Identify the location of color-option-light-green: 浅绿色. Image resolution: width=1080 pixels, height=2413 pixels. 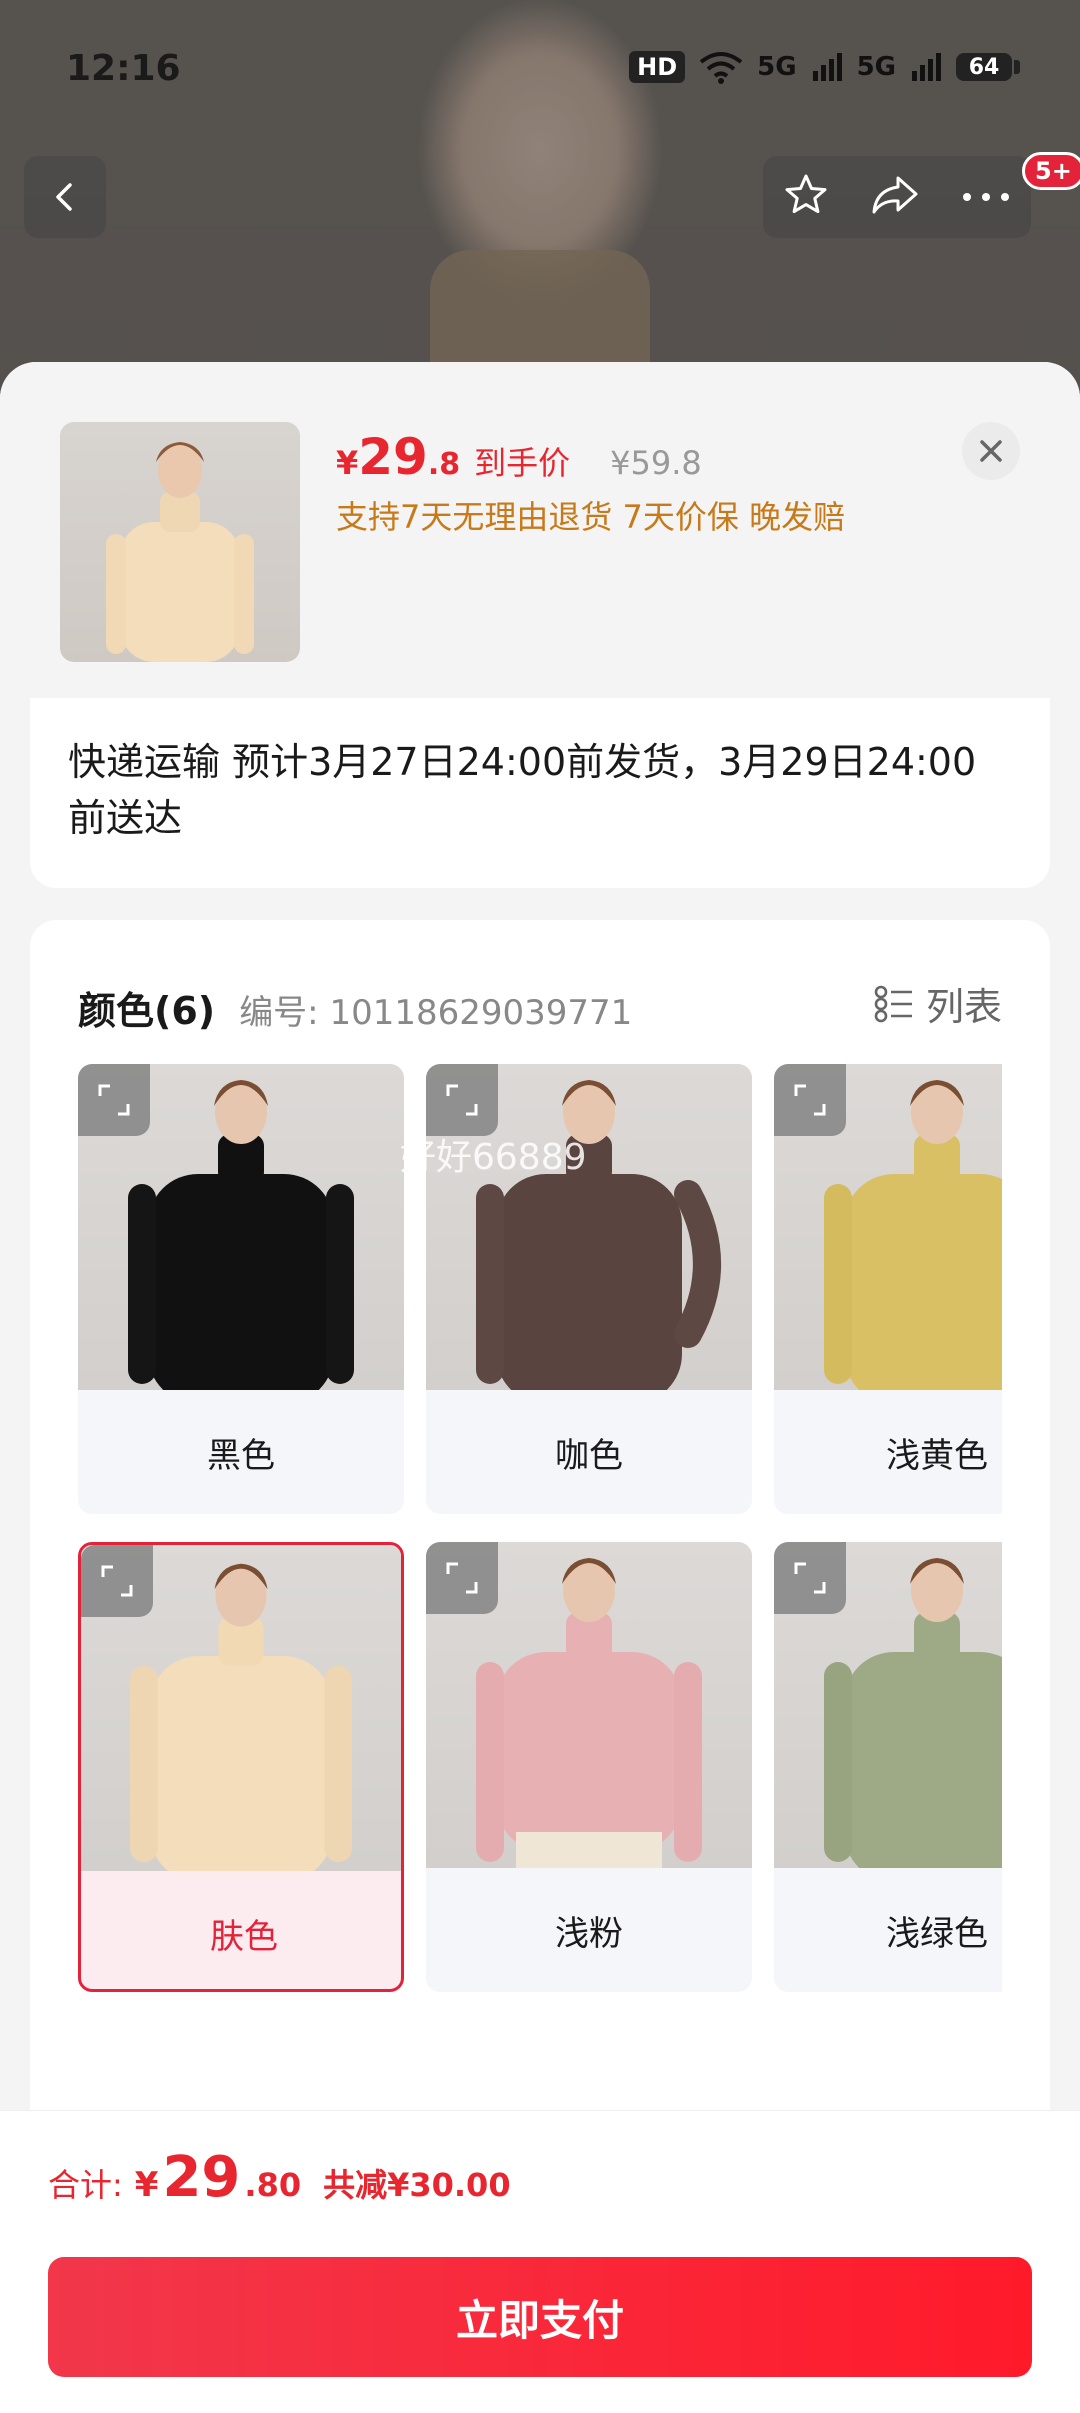
(888, 1767).